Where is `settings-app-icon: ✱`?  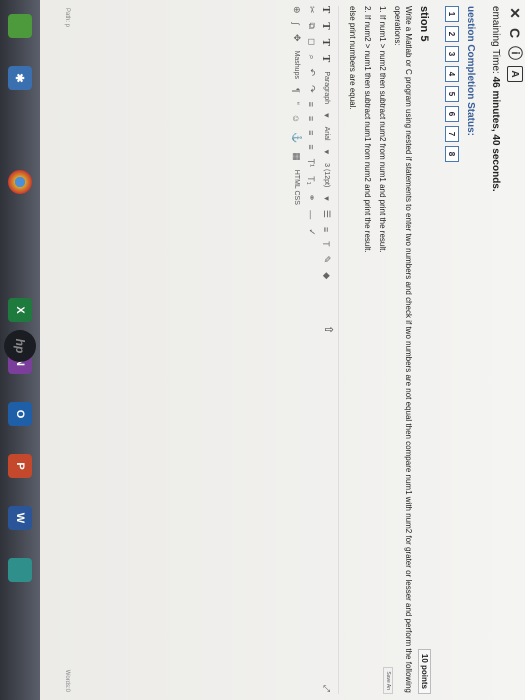 settings-app-icon: ✱ is located at coordinates (20, 78).